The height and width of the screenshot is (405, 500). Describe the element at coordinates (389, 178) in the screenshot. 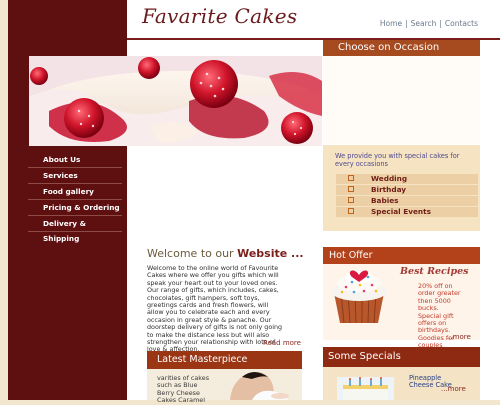

I see `occasion-item-label: Wedding` at that location.